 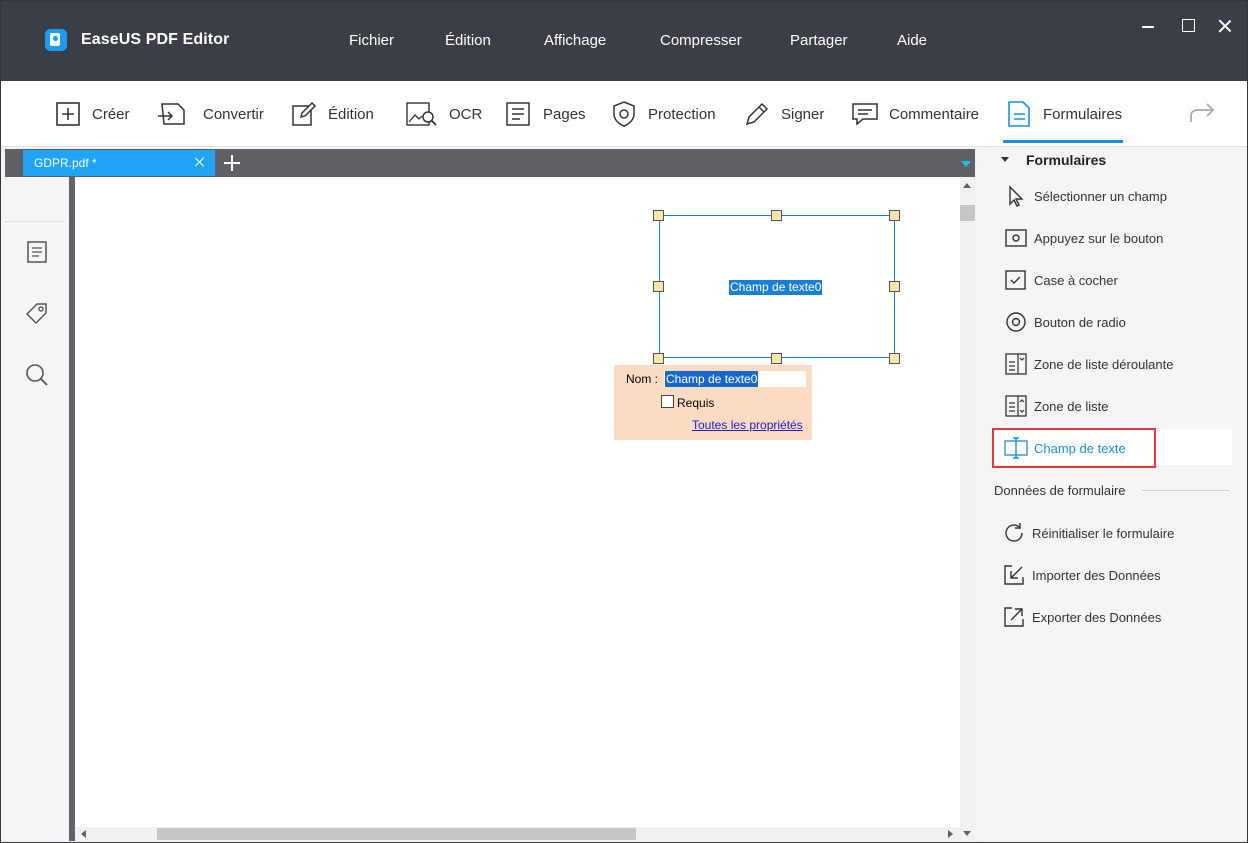 What do you see at coordinates (37, 252) in the screenshot?
I see `thumbnails-icon` at bounding box center [37, 252].